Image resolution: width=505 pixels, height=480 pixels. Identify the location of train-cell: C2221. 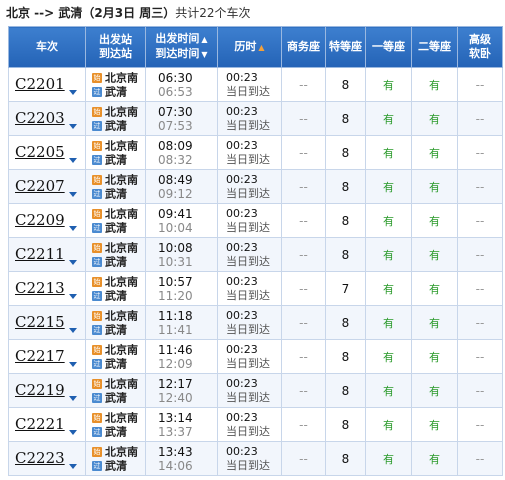
(47, 424).